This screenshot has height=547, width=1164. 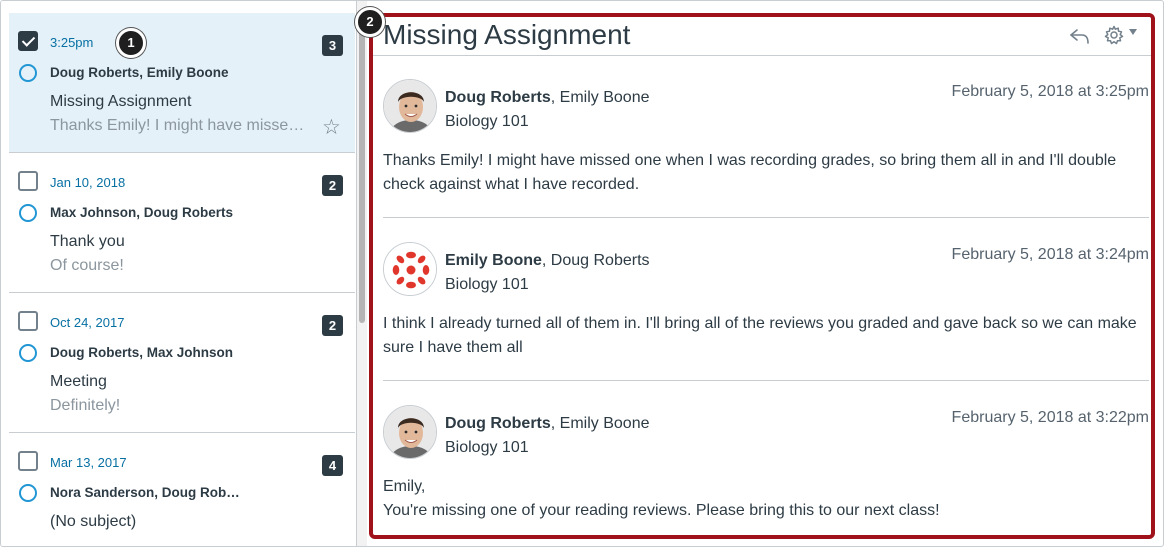 I want to click on callout-badge-1: 1, so click(x=131, y=43).